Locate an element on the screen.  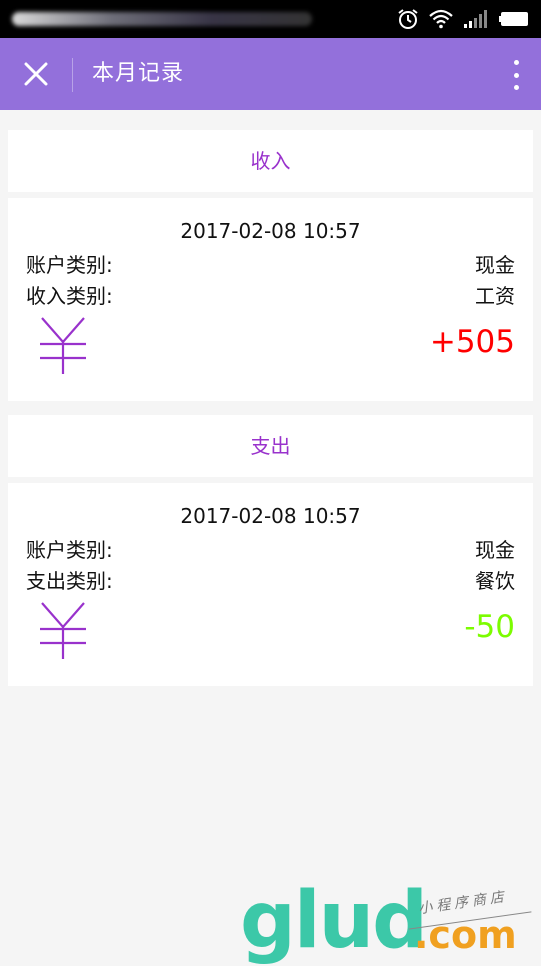
more-button is located at coordinates (516, 75).